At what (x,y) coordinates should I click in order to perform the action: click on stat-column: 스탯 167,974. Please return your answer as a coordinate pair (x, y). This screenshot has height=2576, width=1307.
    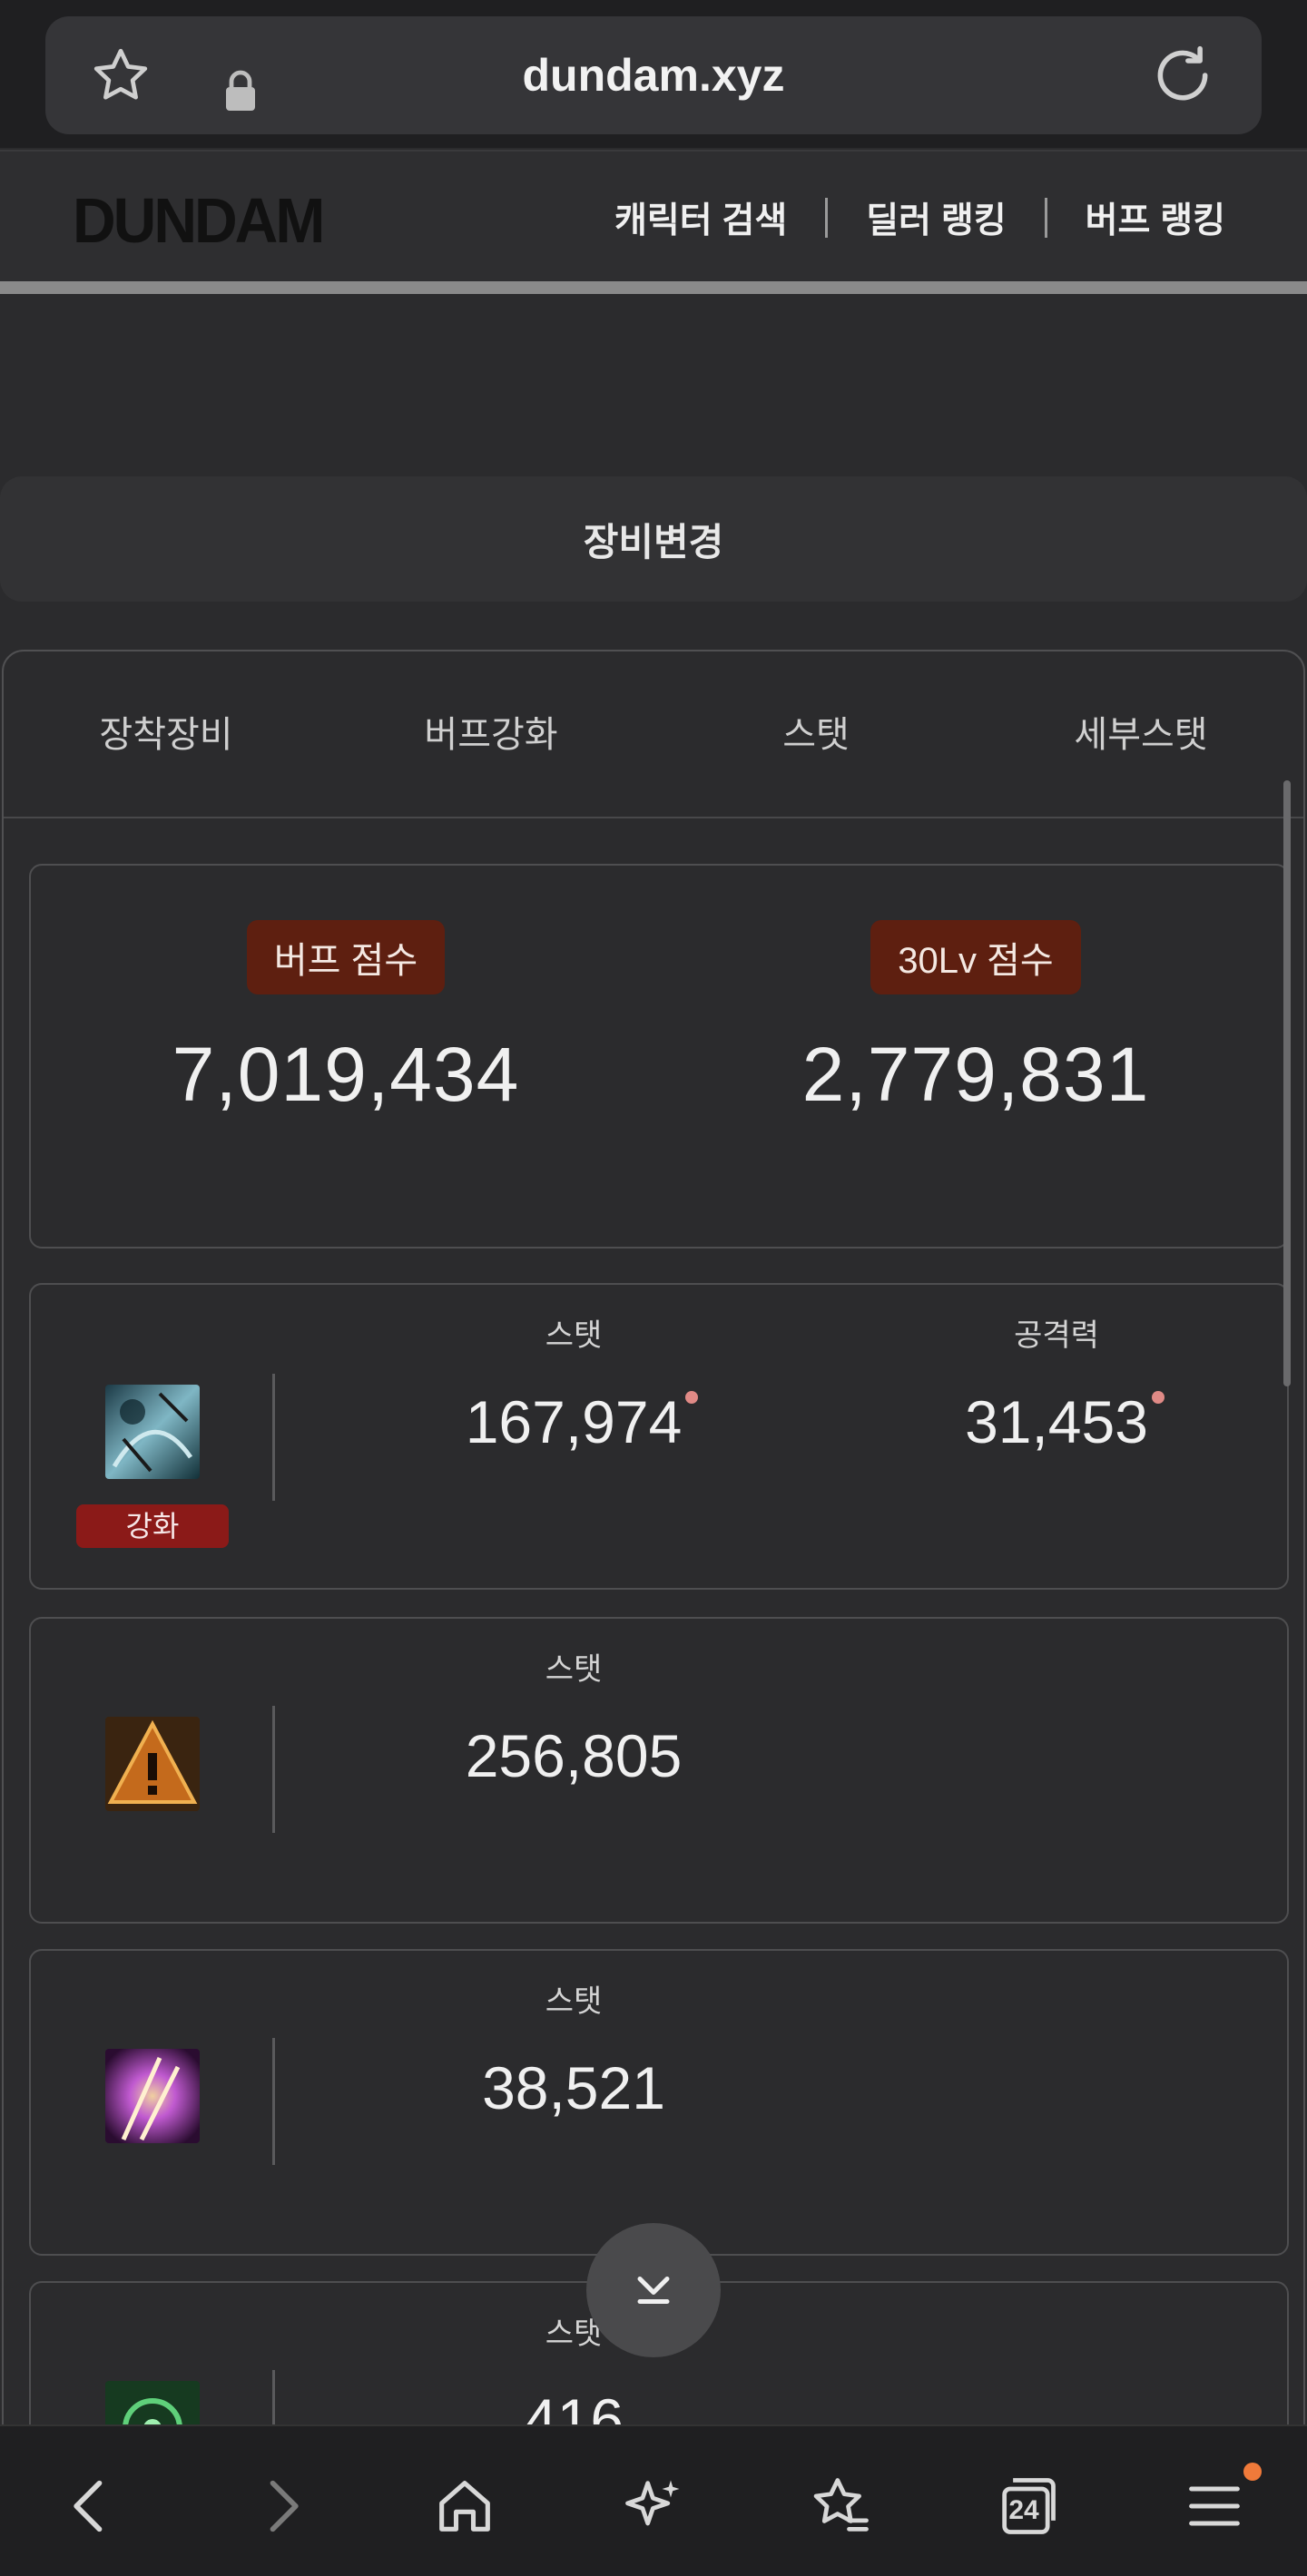
    Looking at the image, I should click on (573, 1370).